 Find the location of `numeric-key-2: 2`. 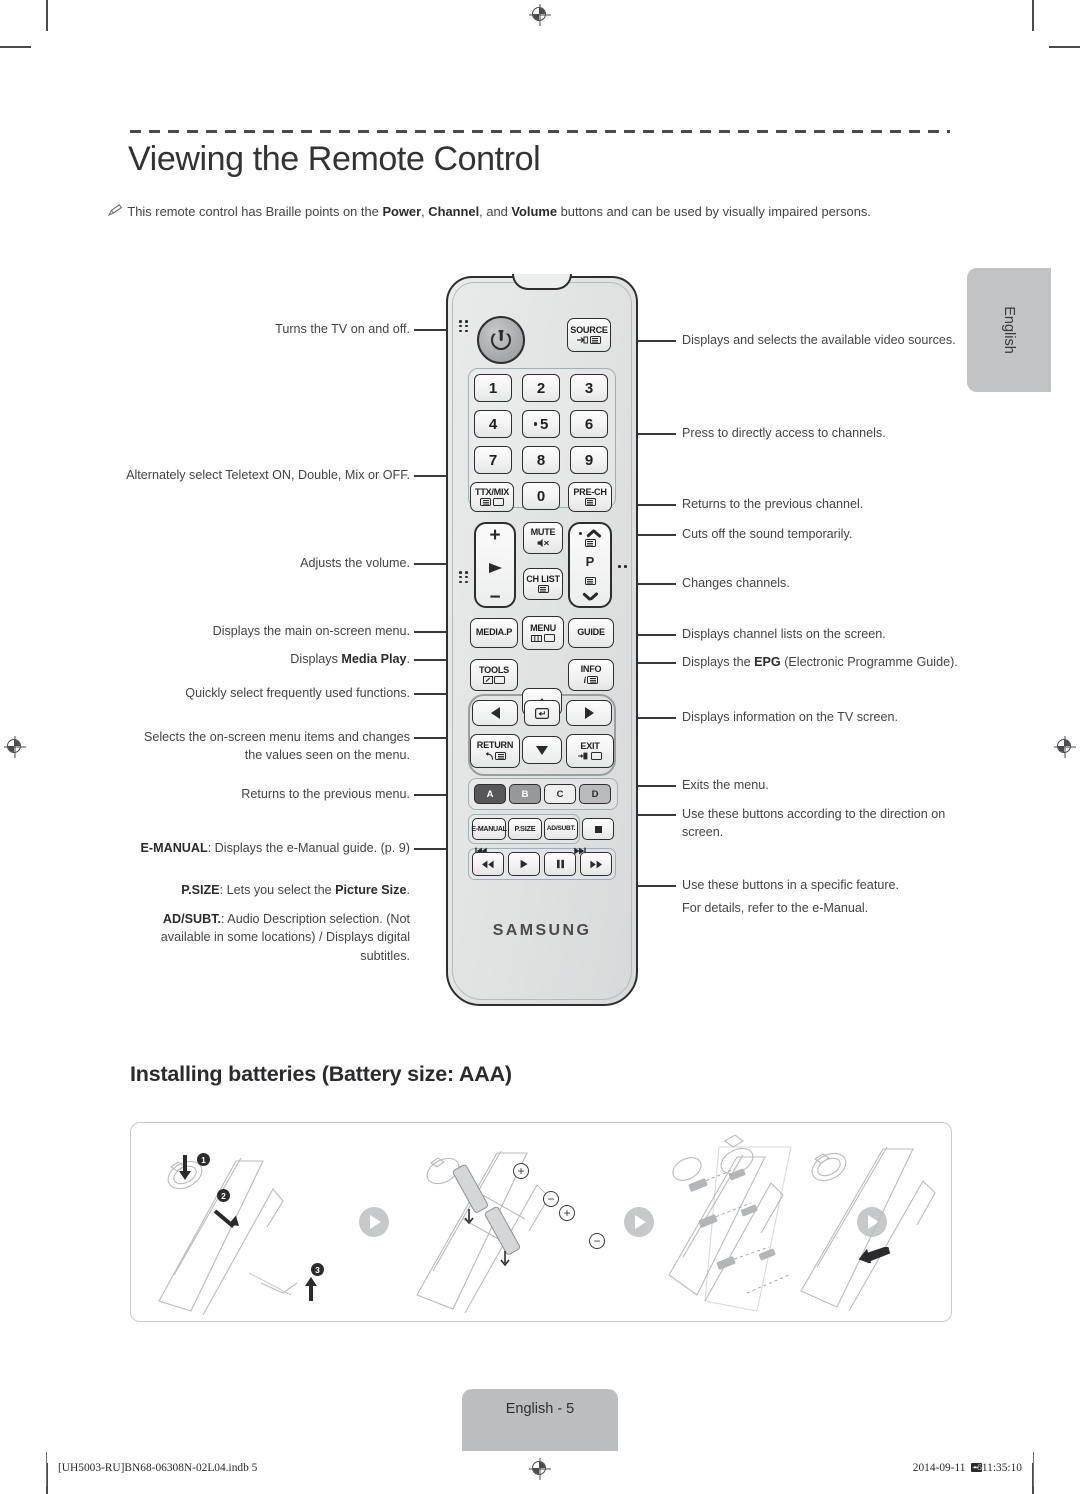

numeric-key-2: 2 is located at coordinates (541, 388).